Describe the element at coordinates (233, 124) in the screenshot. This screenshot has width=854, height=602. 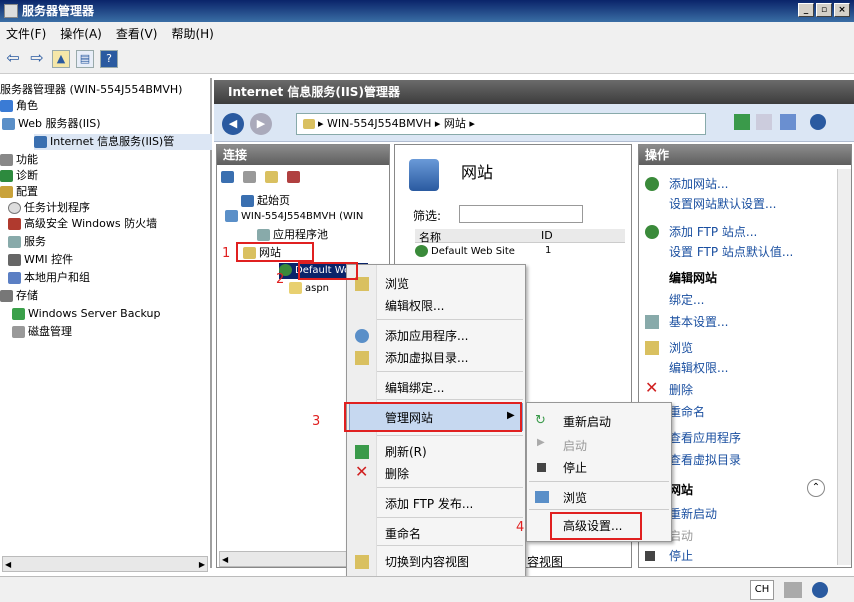
I see `nav-back-icon: ◀` at that location.